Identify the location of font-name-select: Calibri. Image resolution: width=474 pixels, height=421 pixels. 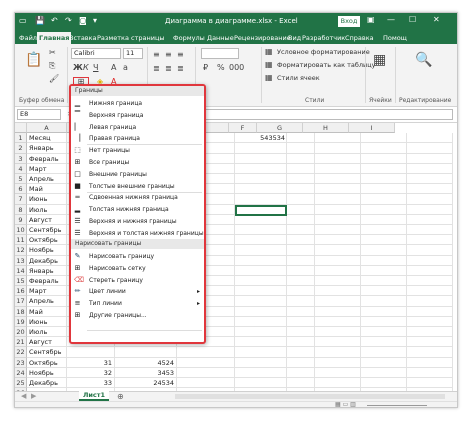
(96, 53).